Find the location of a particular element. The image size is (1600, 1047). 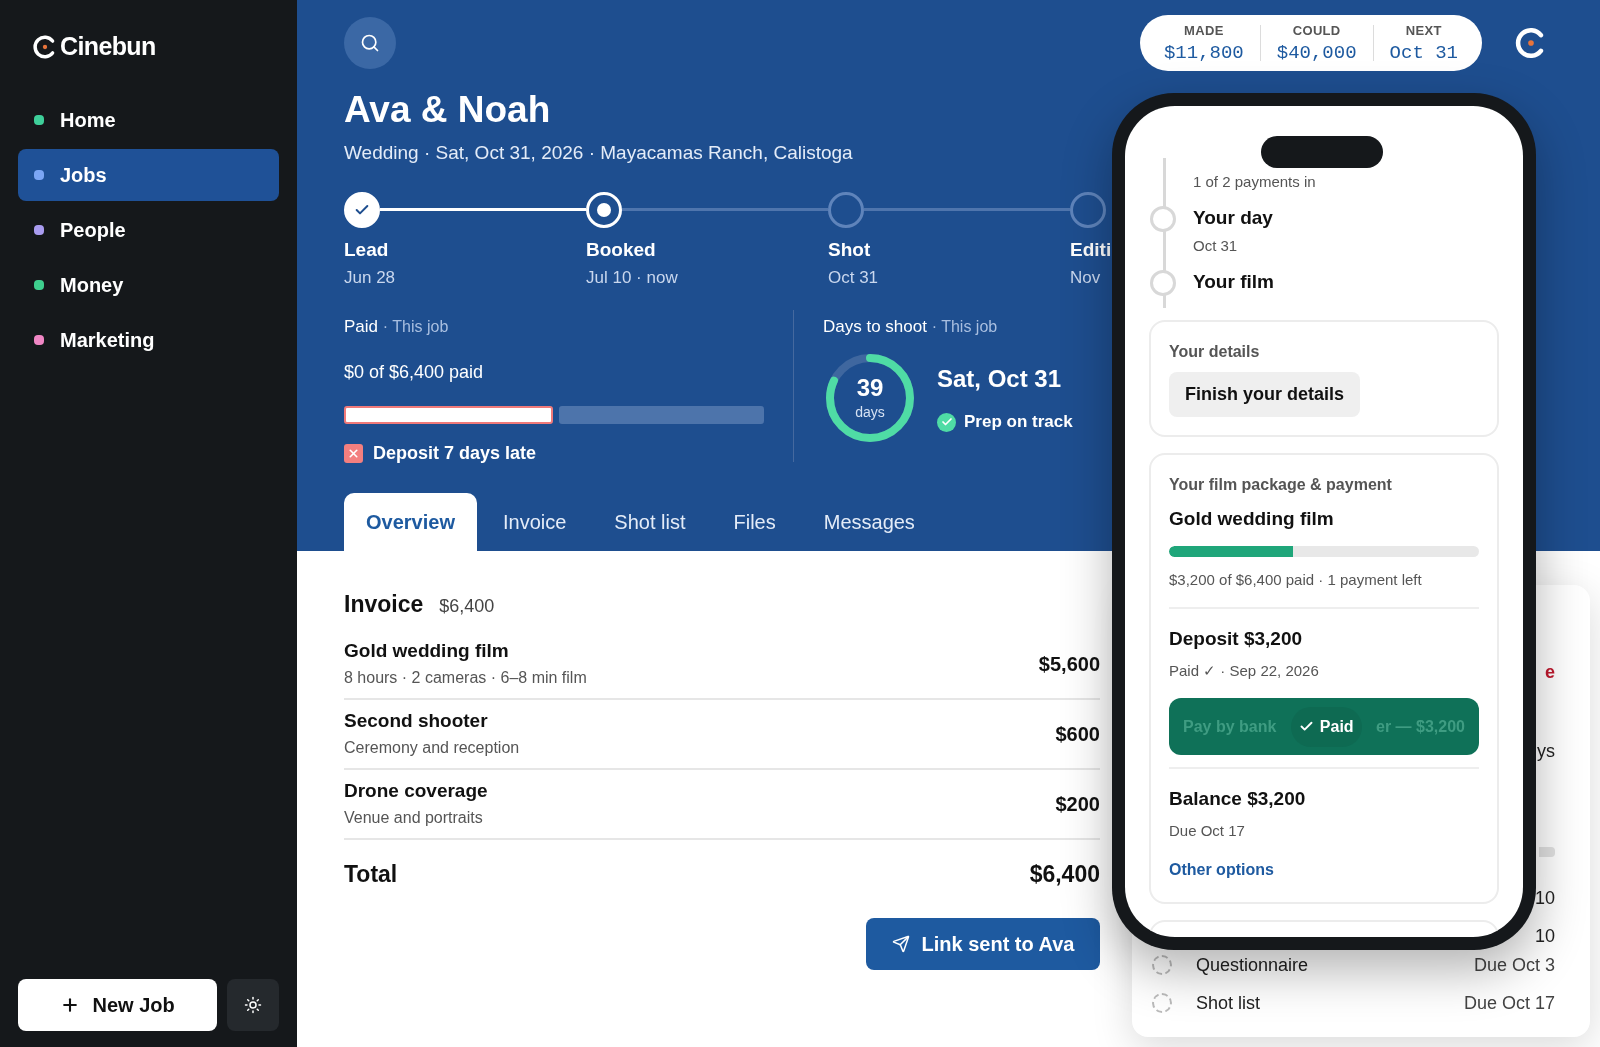

task-due: Due Oct 3 is located at coordinates (1514, 965).